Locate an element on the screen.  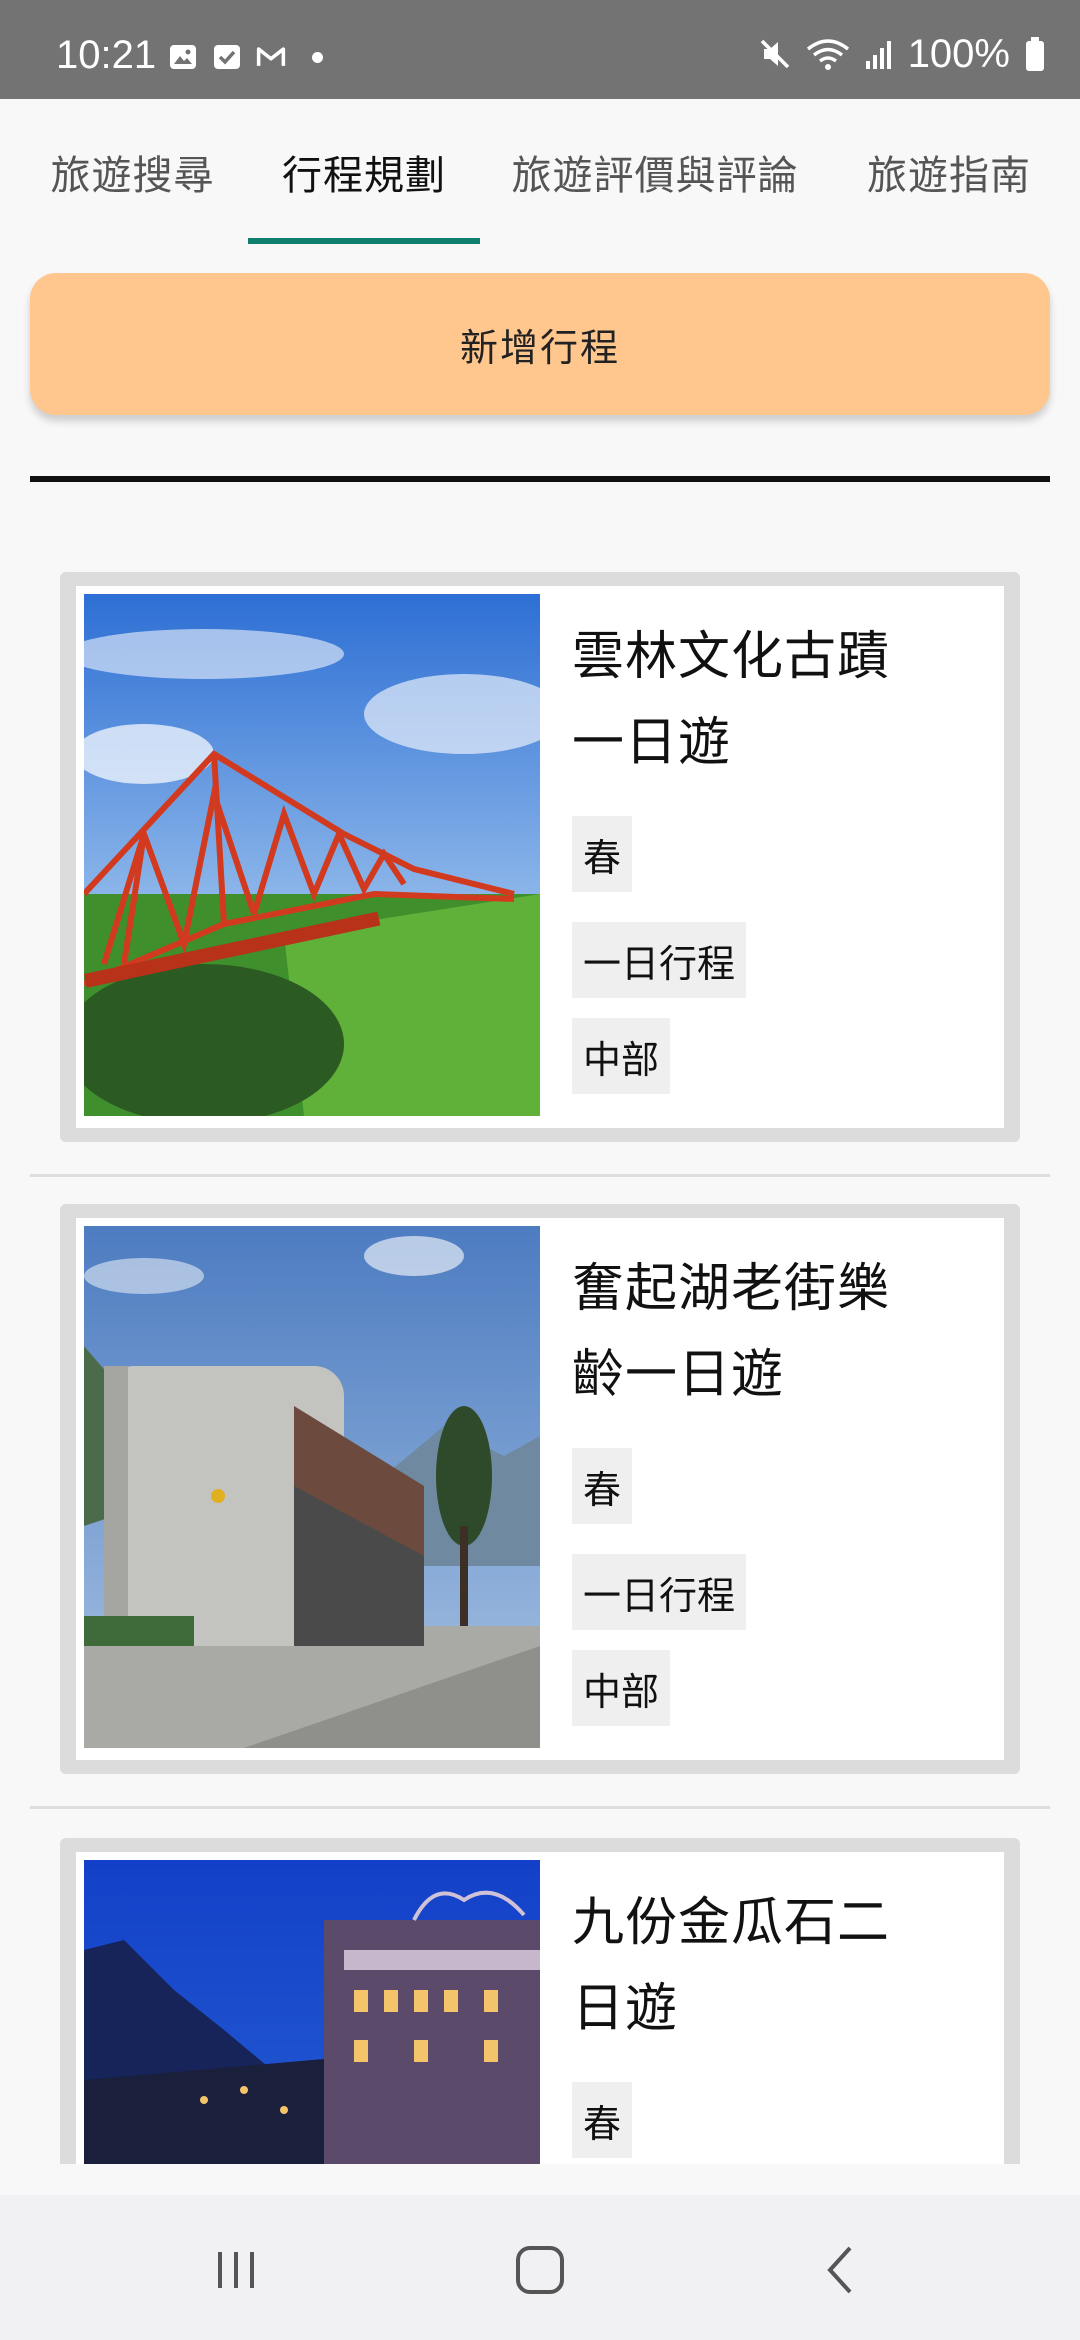
mute-icon is located at coordinates (774, 54).